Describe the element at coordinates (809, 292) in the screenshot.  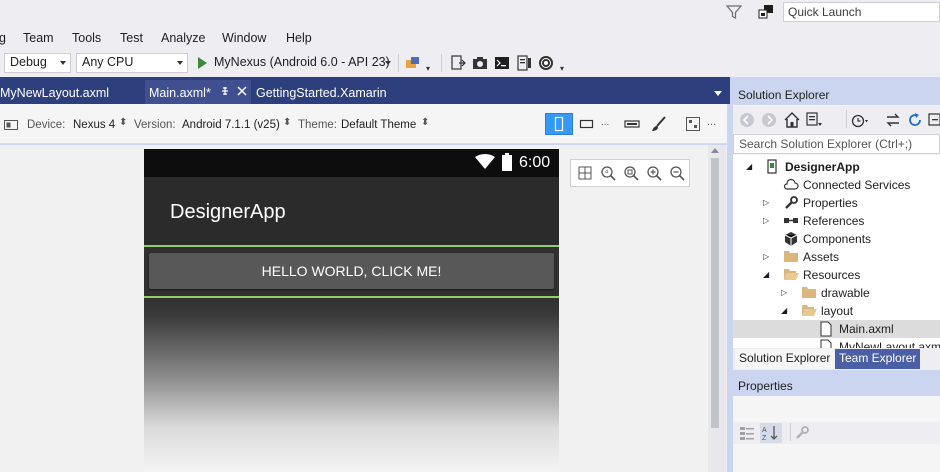
I see `folder-icon` at that location.